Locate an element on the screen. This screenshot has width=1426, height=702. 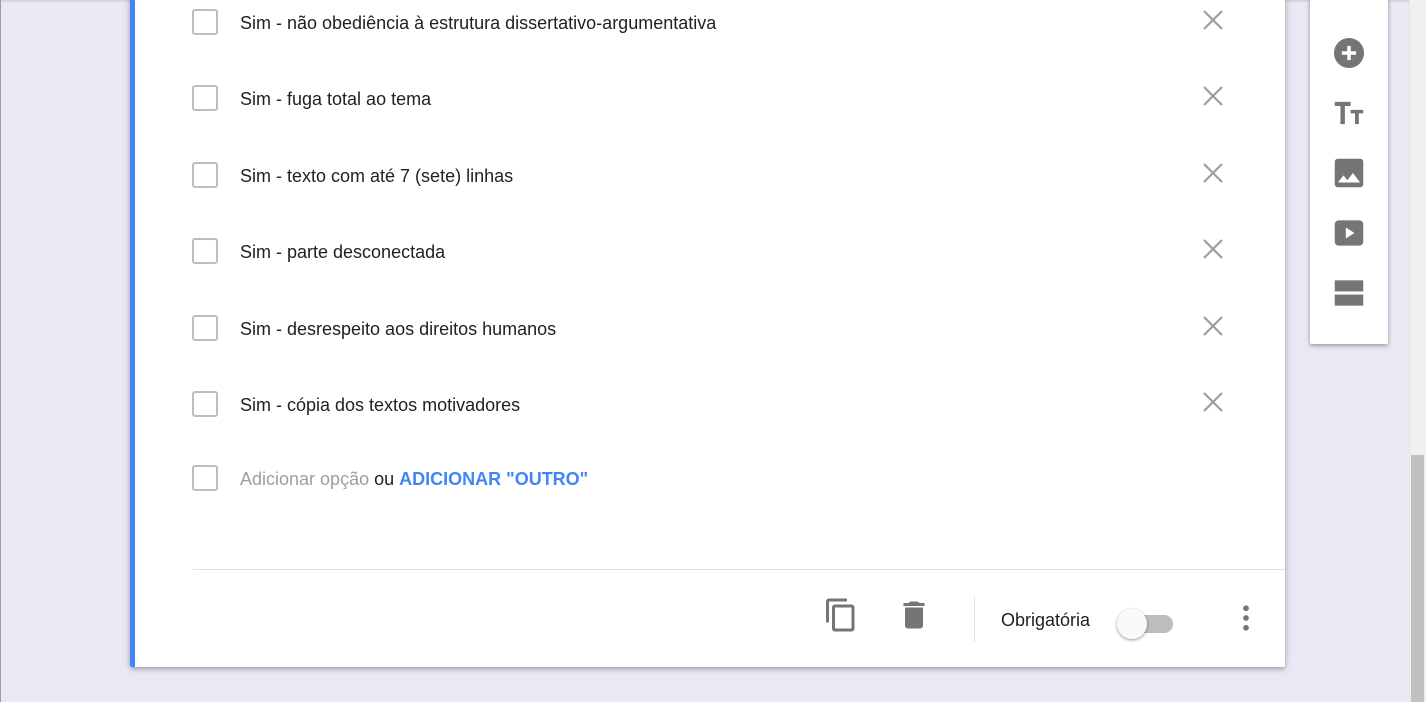
add-section-button is located at coordinates (1349, 293).